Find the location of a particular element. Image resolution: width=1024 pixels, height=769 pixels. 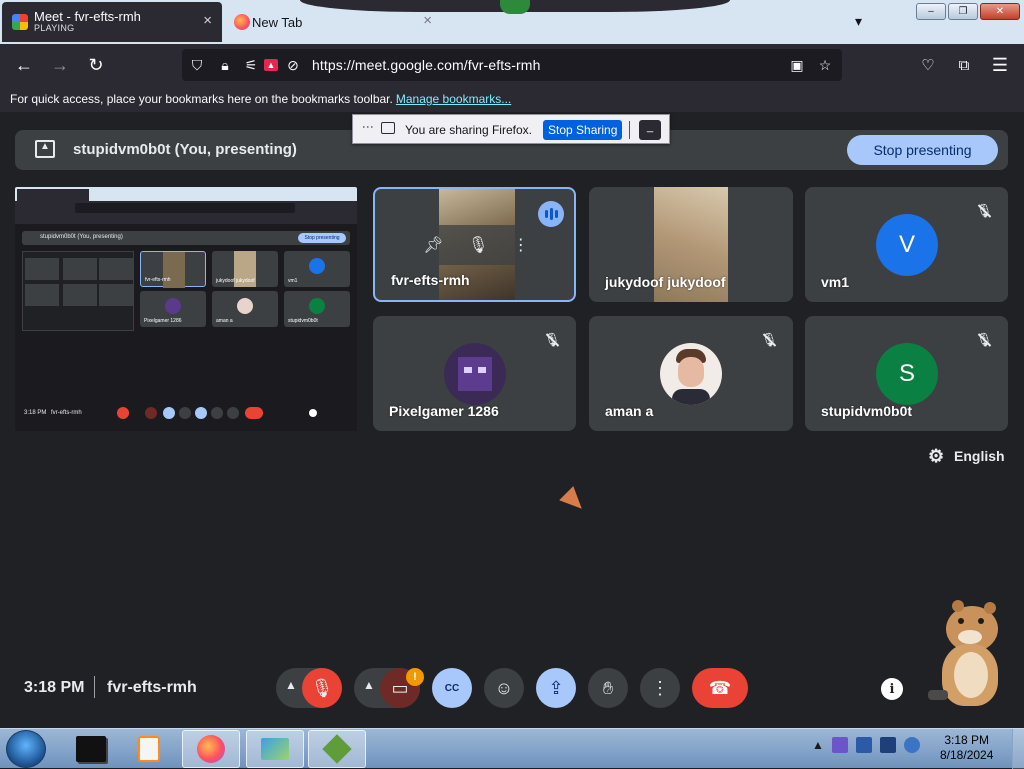

caption-language-label: English is located at coordinates (979, 456).